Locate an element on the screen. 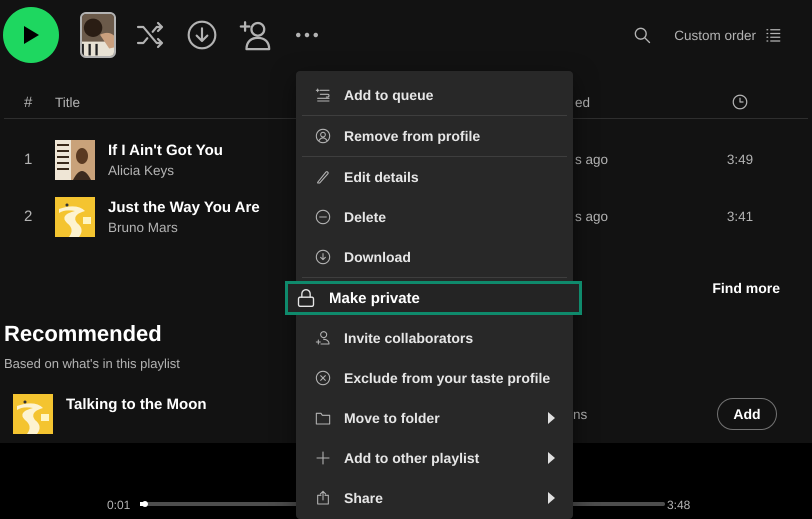 The image size is (812, 519). add-button: Add is located at coordinates (747, 414).